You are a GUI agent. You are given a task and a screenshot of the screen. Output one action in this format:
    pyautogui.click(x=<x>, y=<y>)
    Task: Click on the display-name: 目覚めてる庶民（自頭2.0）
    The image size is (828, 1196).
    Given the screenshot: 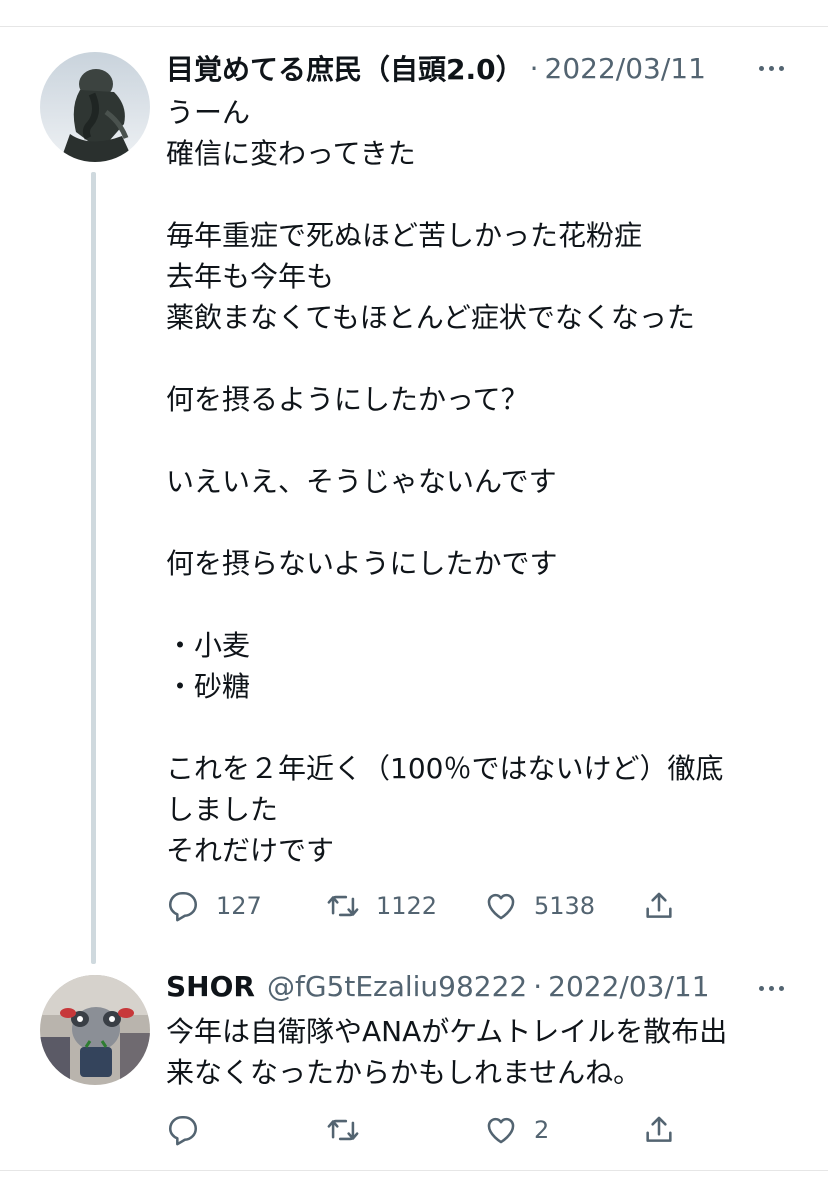 What is the action you would take?
    pyautogui.click(x=345, y=68)
    